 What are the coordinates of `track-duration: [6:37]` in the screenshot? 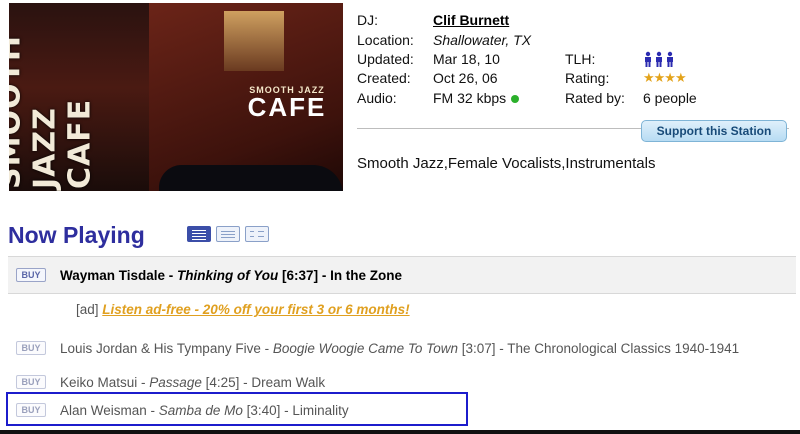 It's located at (298, 275).